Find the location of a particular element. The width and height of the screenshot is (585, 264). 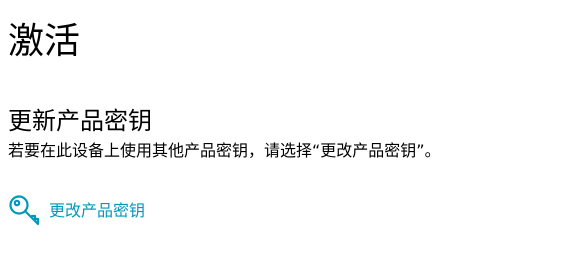

change-product-key-link: 更改产品密钥 is located at coordinates (76, 211).